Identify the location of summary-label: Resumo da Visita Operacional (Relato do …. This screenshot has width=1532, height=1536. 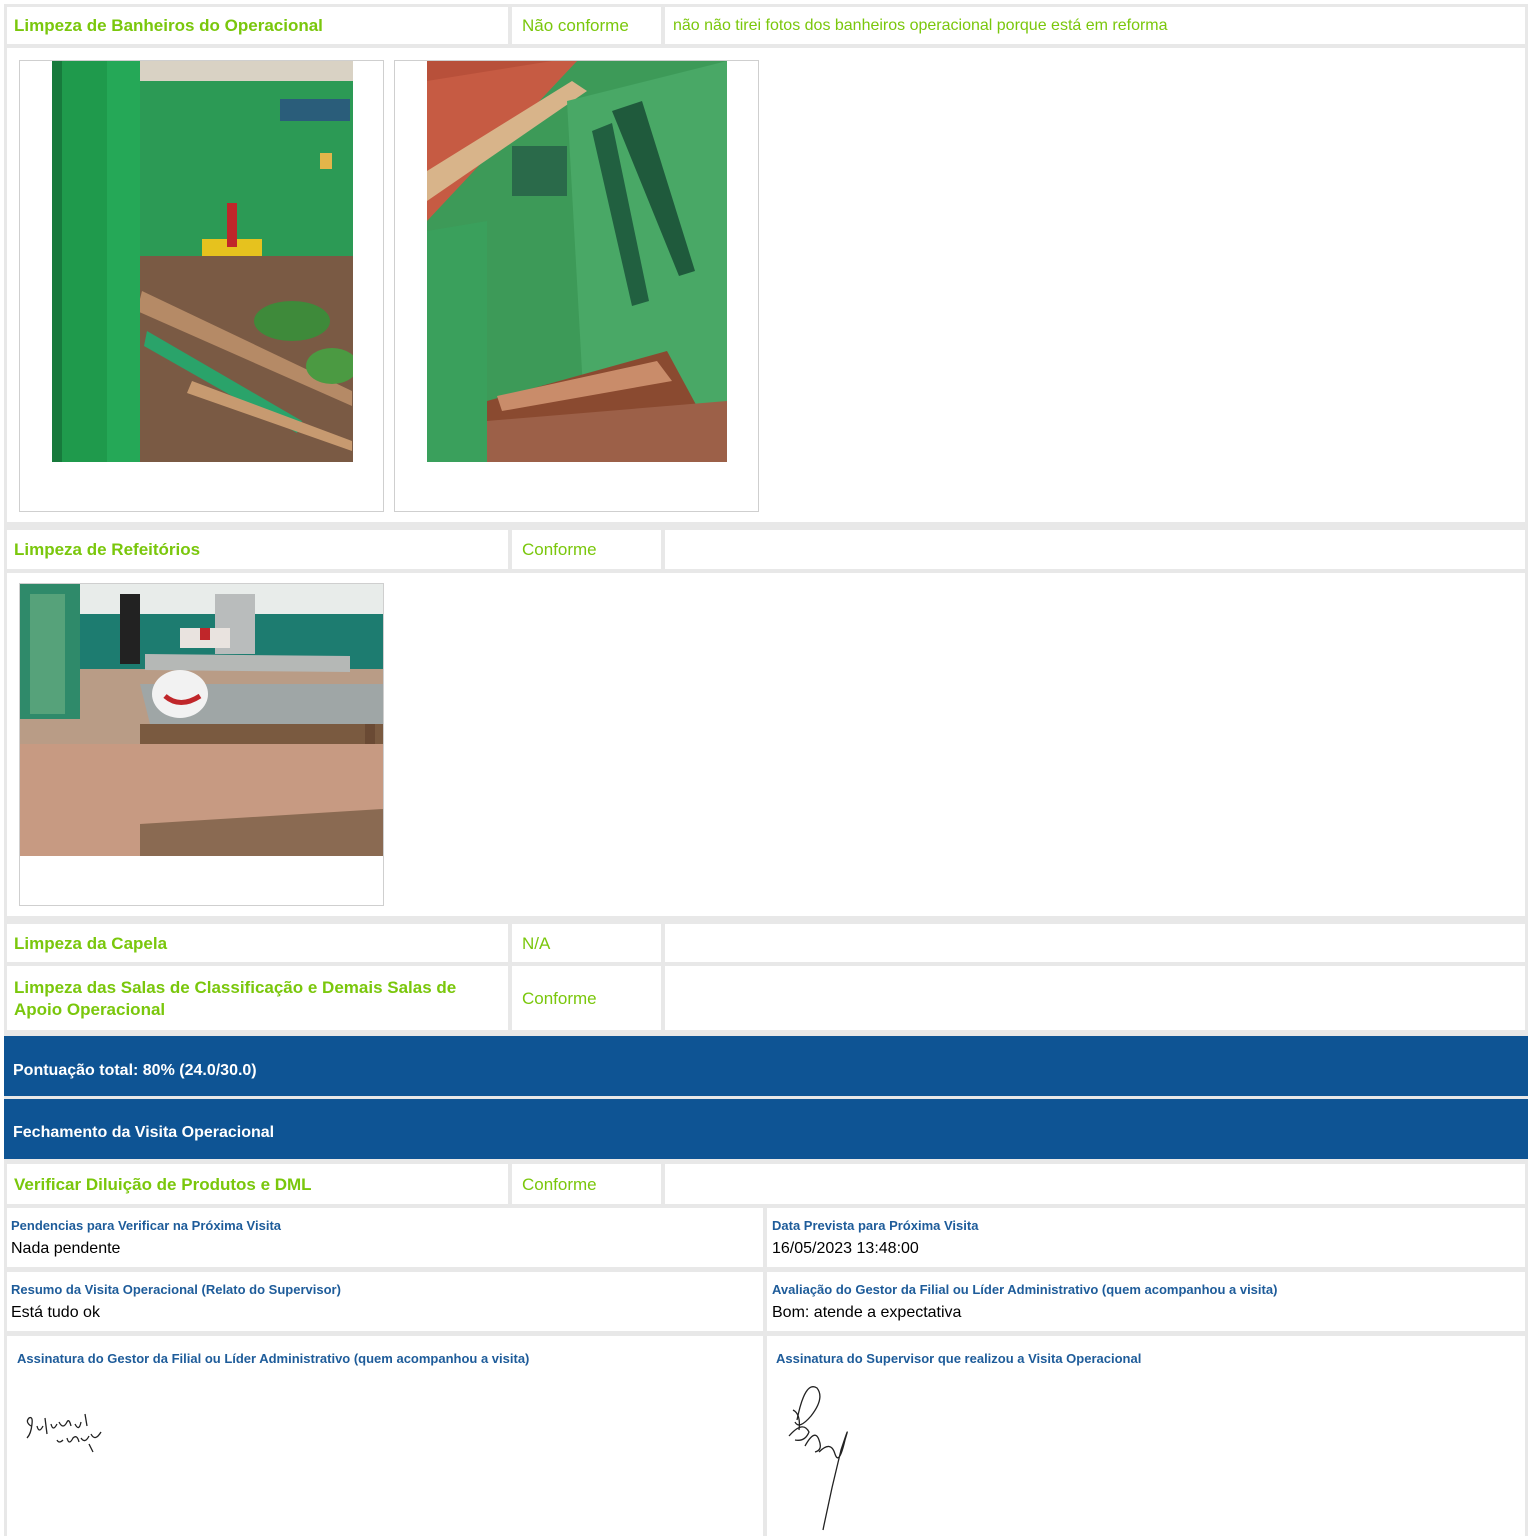
(176, 1289).